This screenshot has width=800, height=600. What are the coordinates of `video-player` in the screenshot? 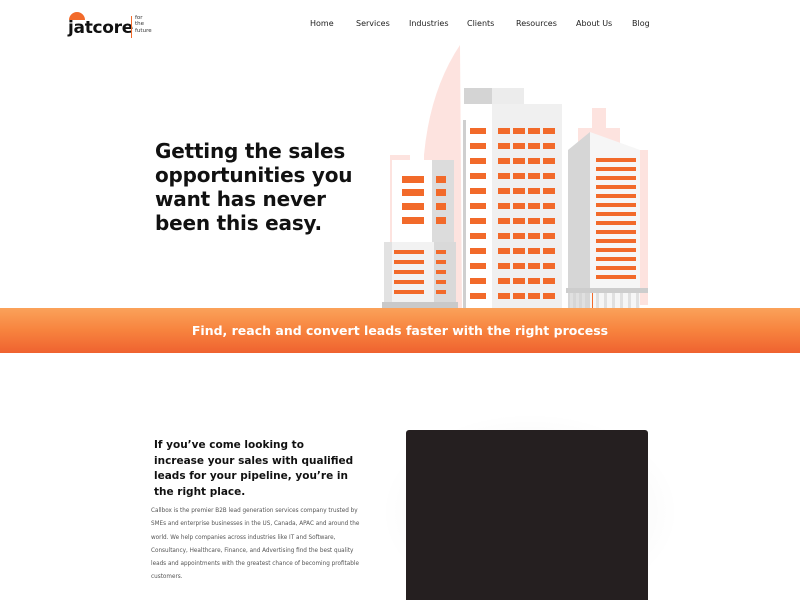 It's located at (527, 515).